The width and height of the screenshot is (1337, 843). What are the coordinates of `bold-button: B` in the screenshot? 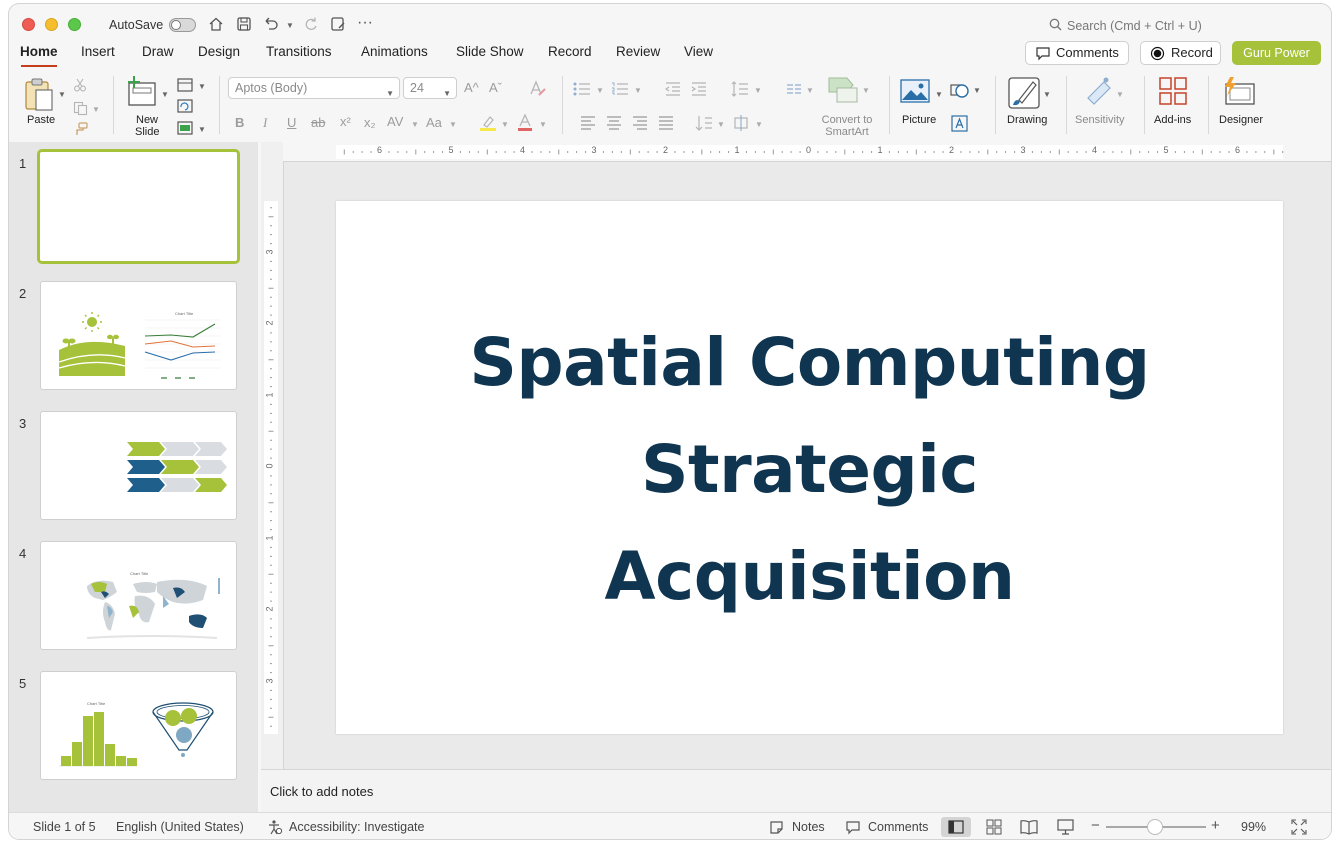 It's located at (239, 122).